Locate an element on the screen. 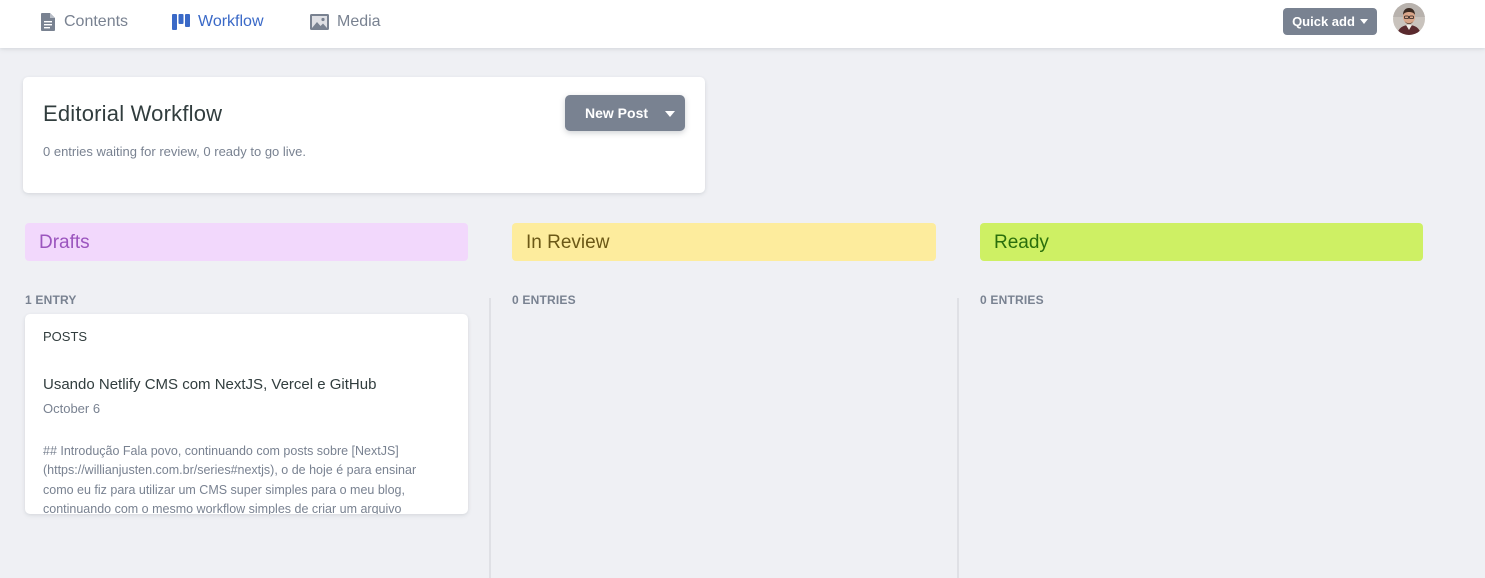  nav-item-label: Workflow is located at coordinates (231, 21).